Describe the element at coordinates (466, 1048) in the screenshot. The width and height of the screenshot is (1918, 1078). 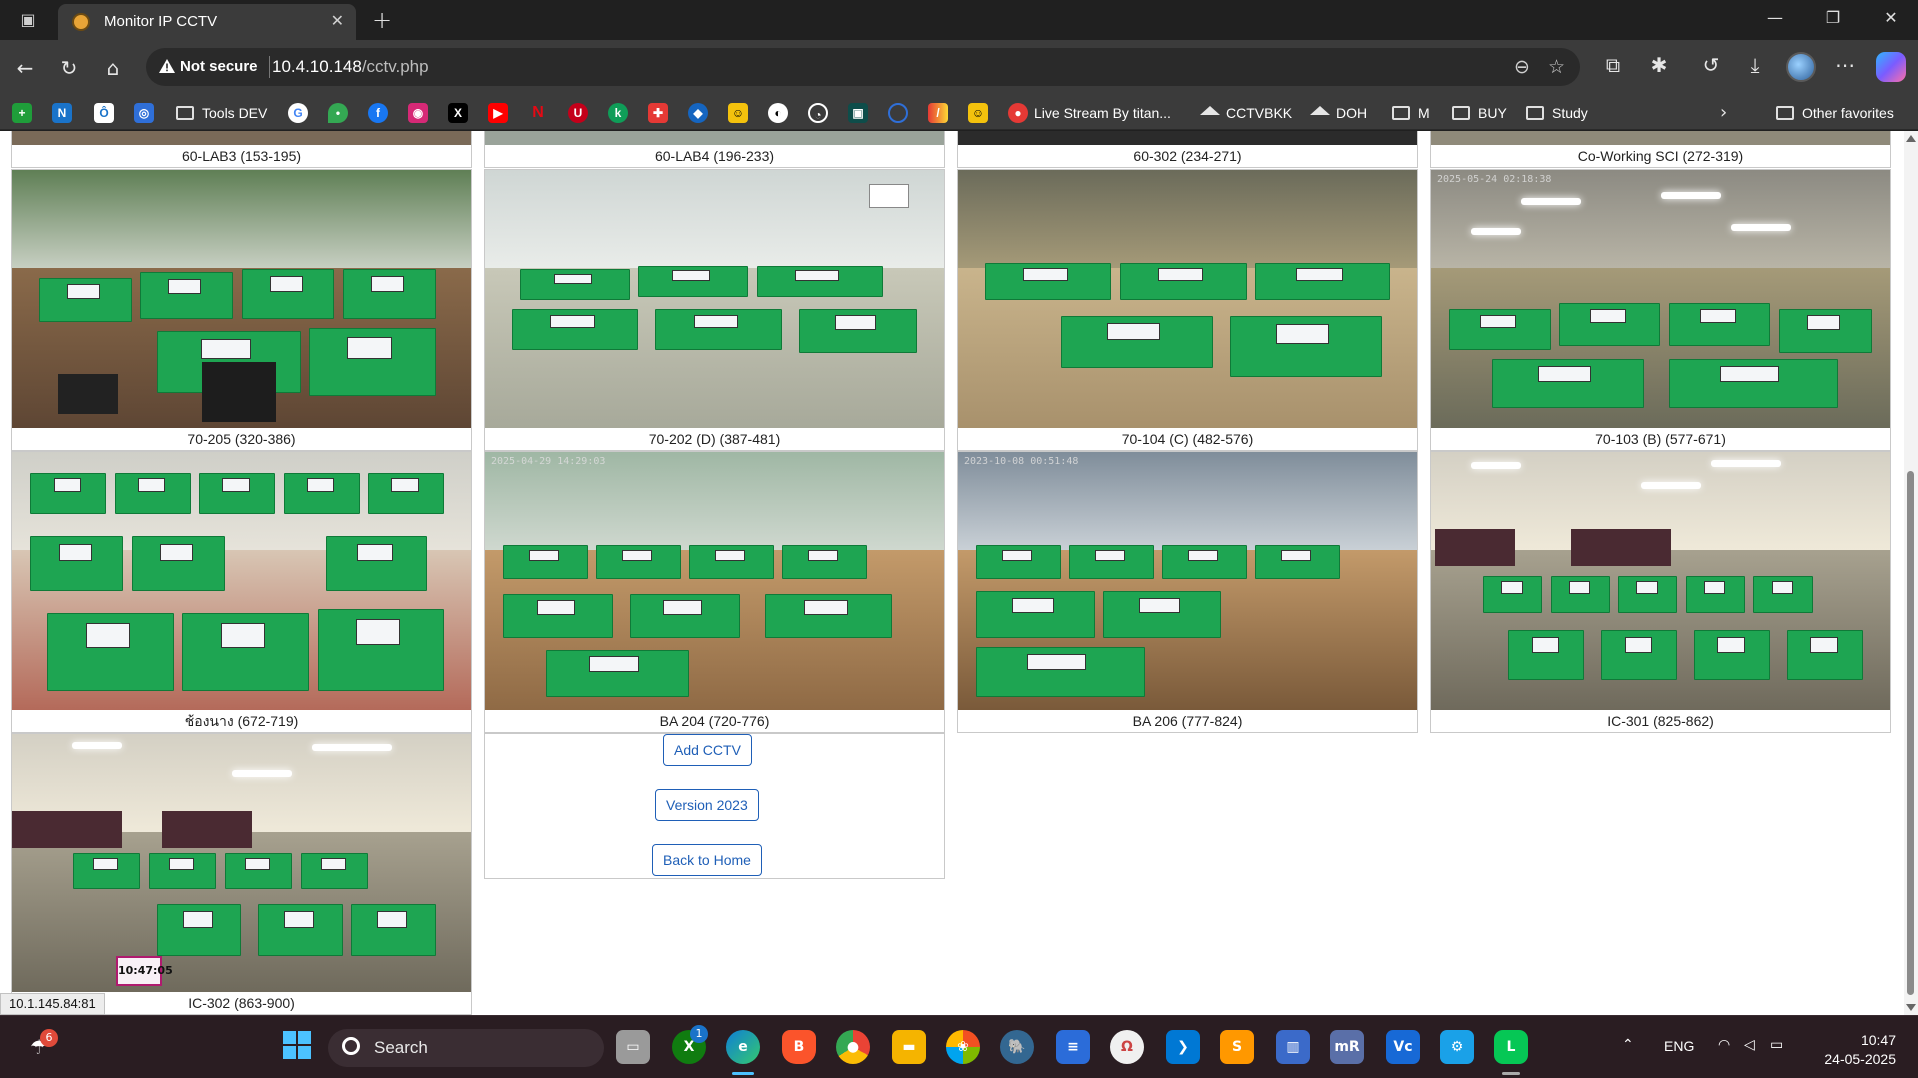
I see `taskbar-search: Search` at that location.